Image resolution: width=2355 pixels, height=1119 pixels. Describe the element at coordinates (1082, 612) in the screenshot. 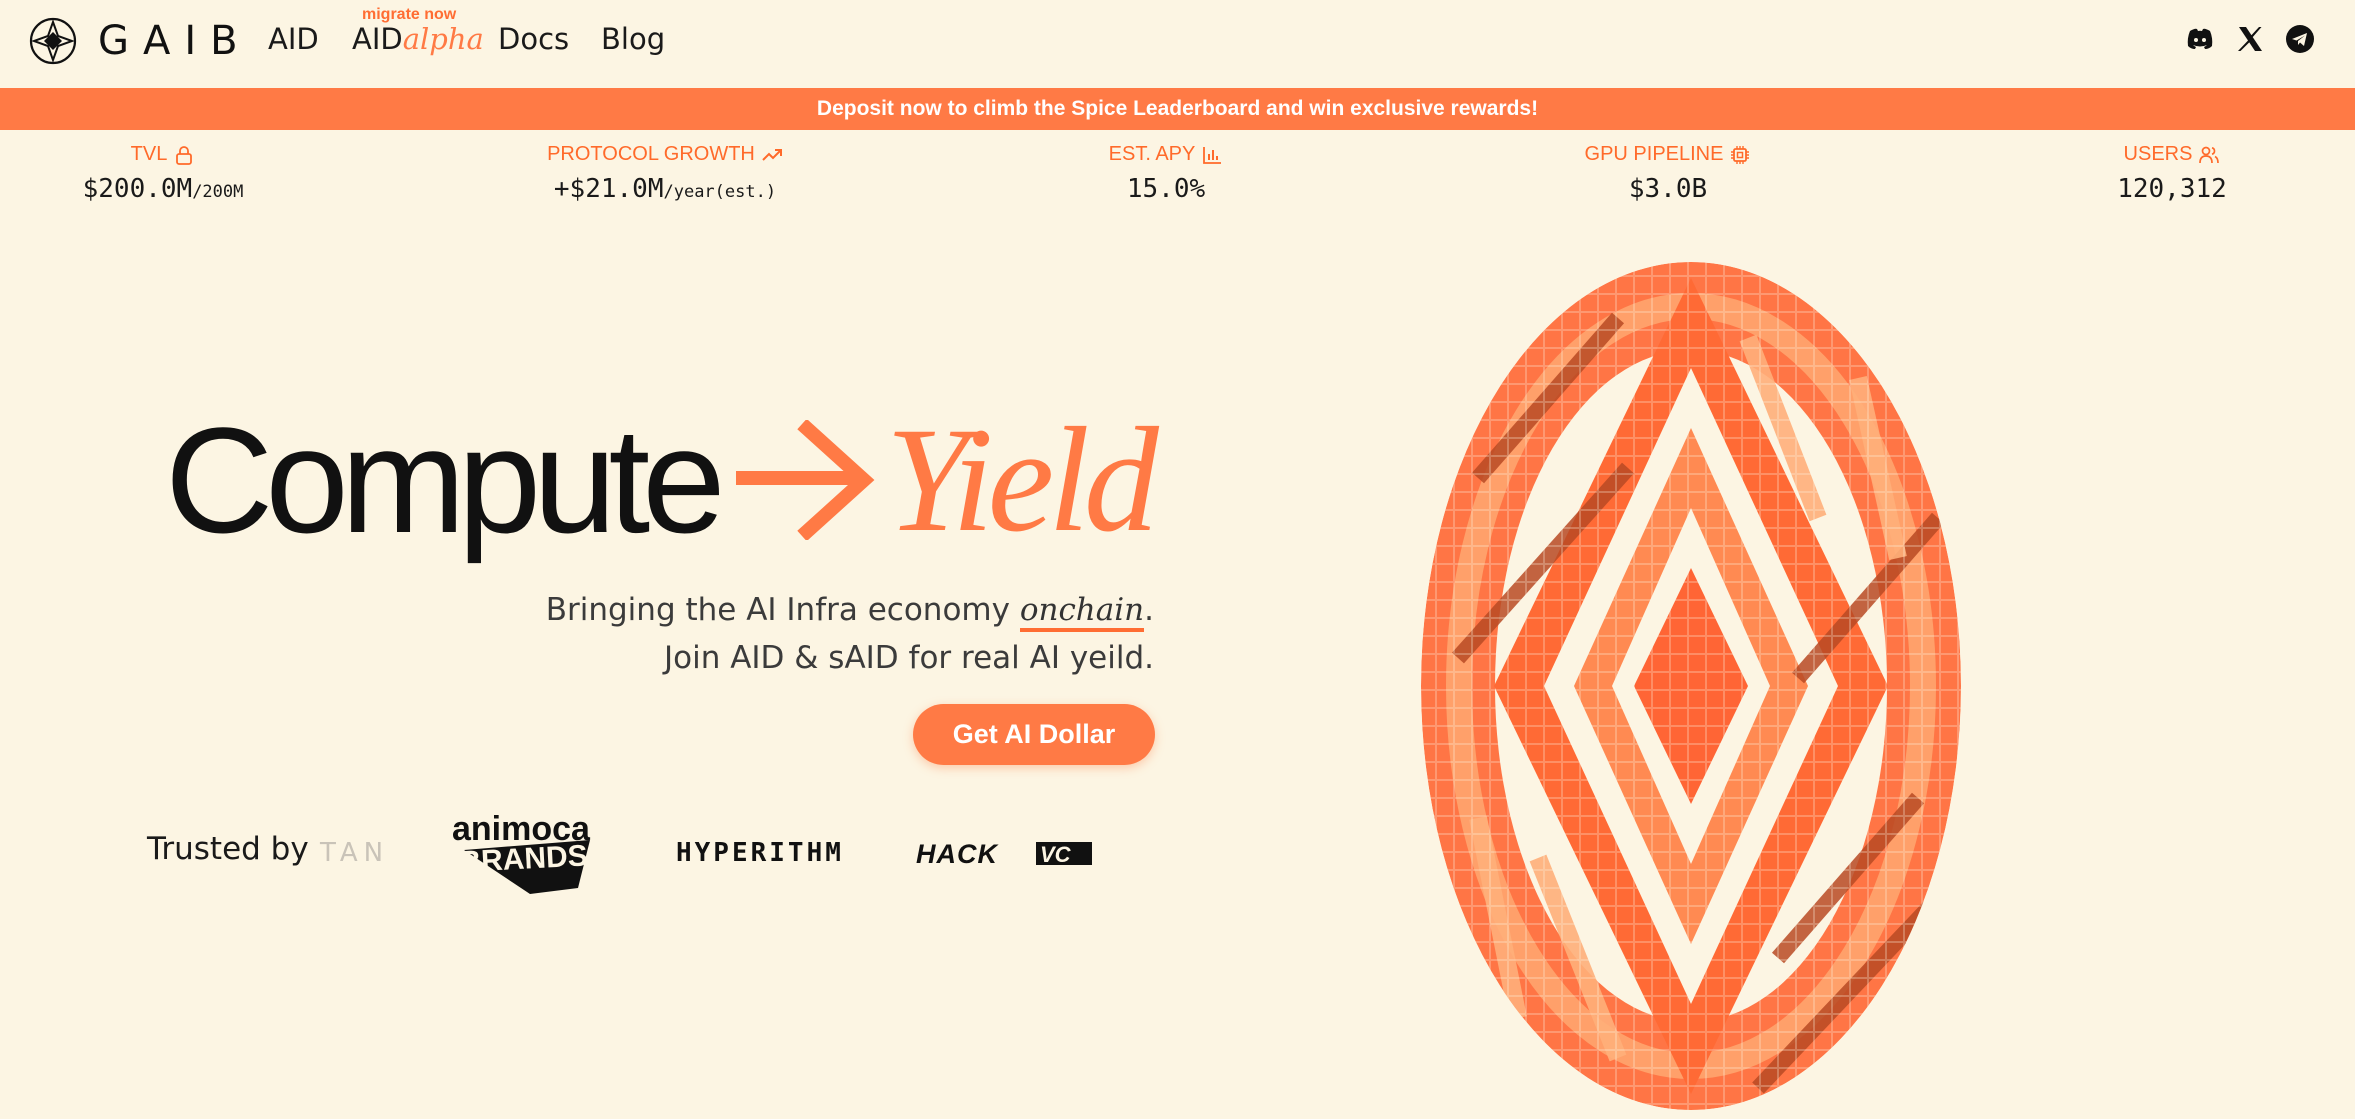

I see `hero-sub-onchain: onchain` at that location.